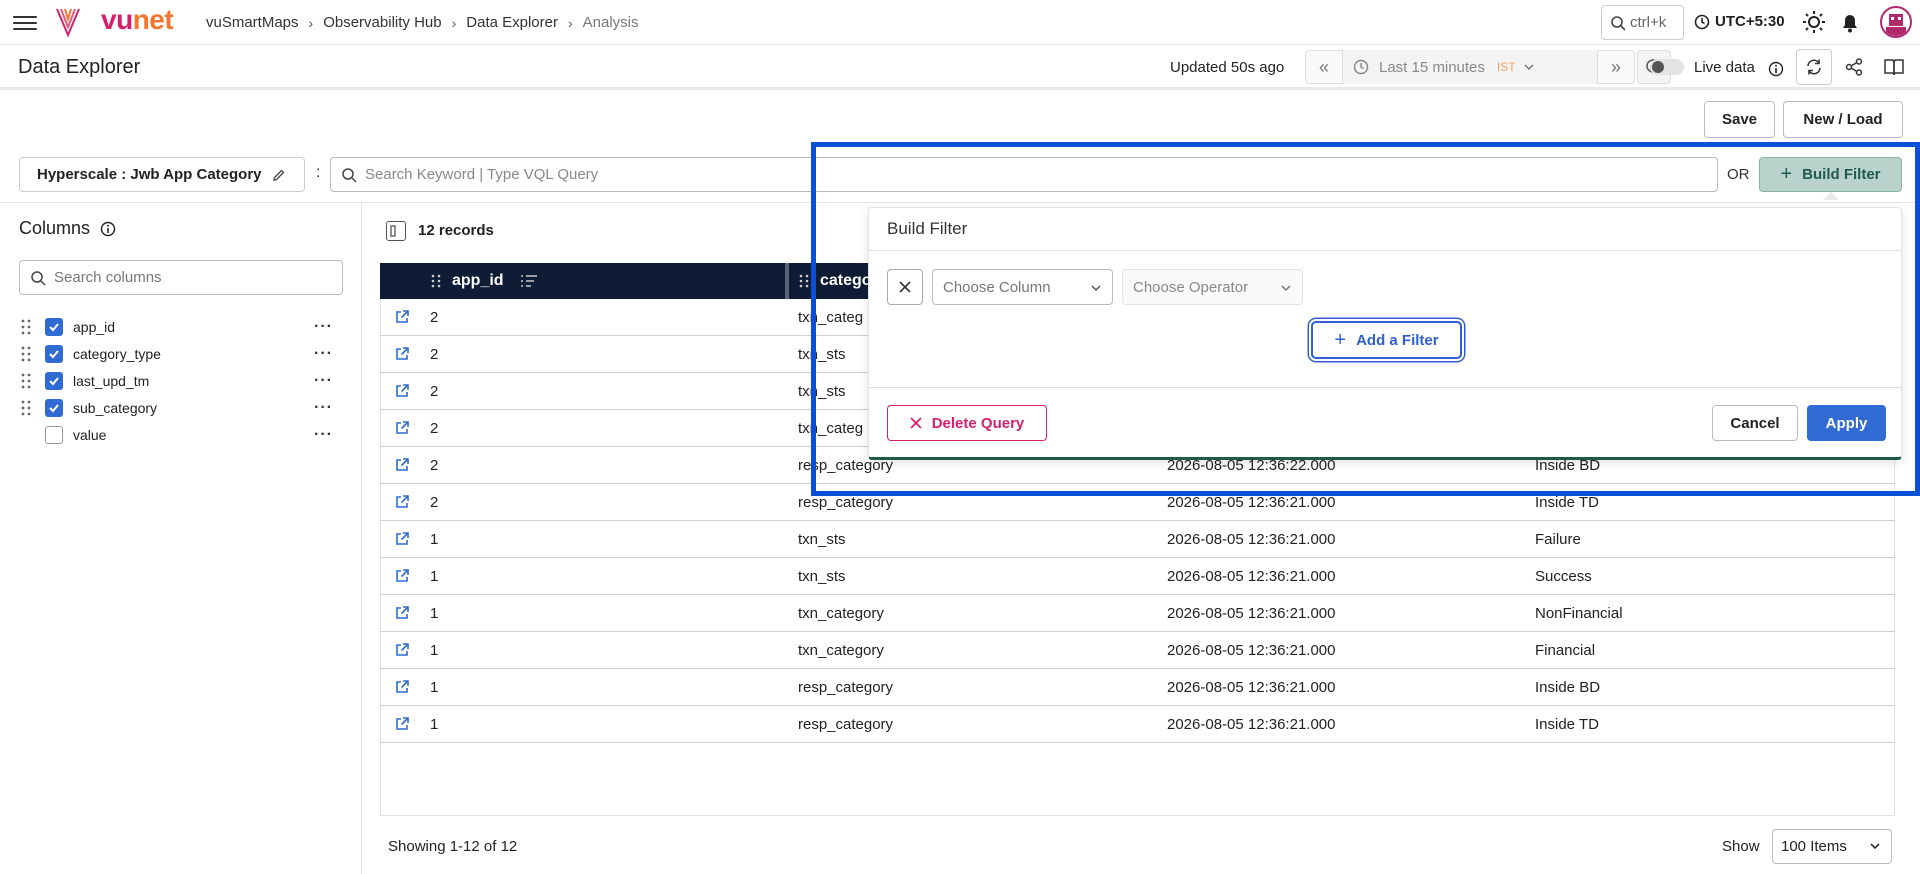 The width and height of the screenshot is (1920, 874). Describe the element at coordinates (835, 281) in the screenshot. I see `column-header-category: catego` at that location.